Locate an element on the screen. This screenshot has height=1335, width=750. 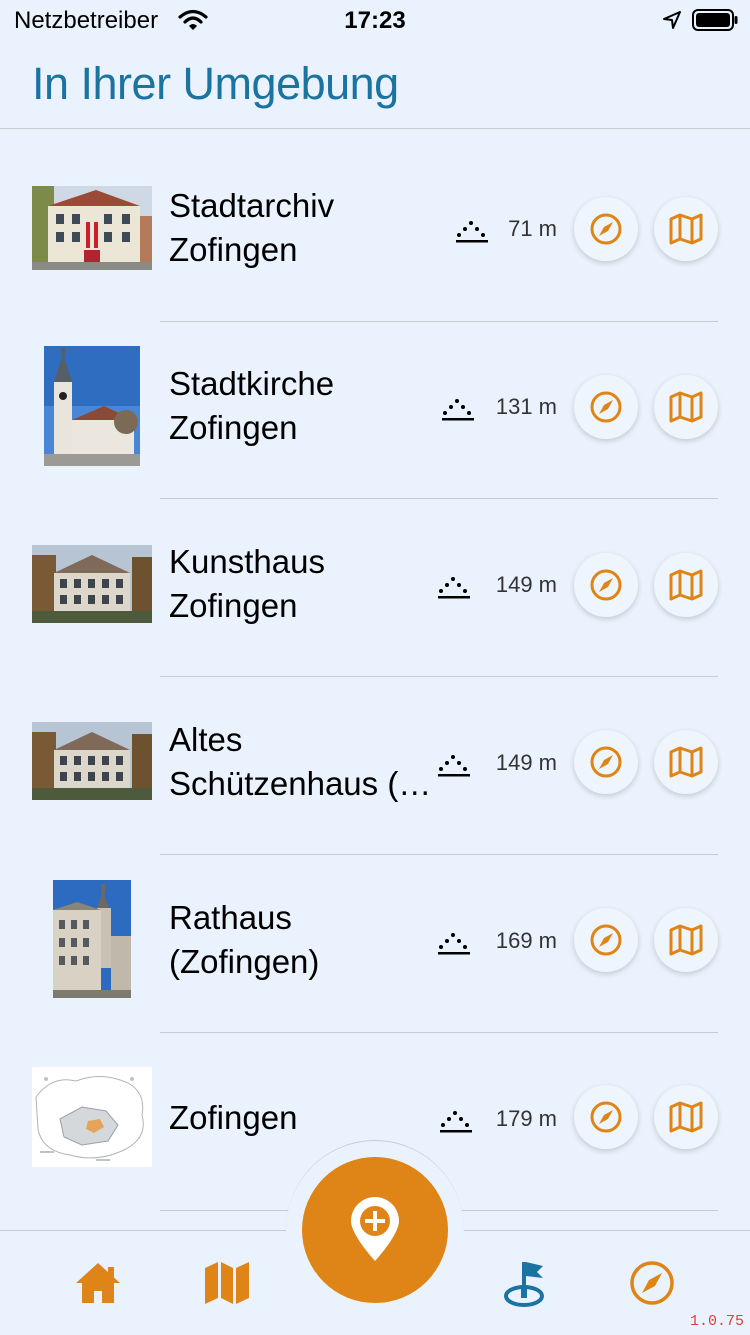
location-arrow-icon is located at coordinates (672, 20).